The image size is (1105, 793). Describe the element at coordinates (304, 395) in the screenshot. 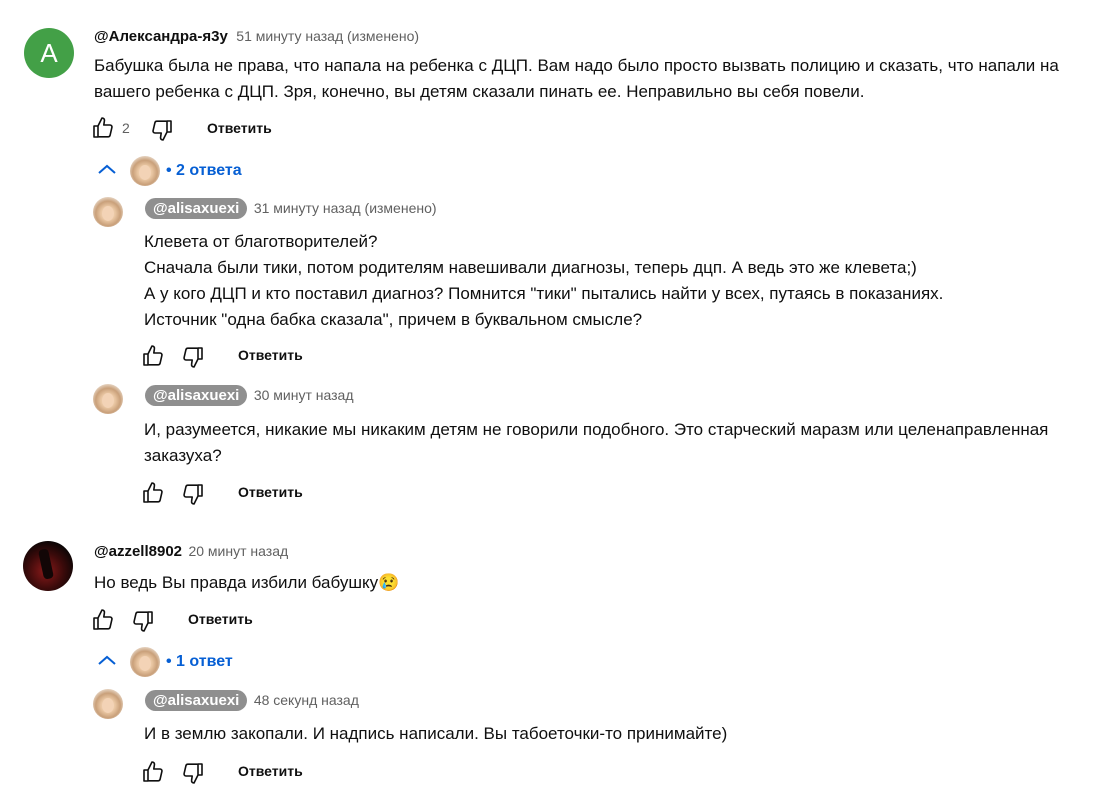

I see `timestamp: 30 минут назад` at that location.